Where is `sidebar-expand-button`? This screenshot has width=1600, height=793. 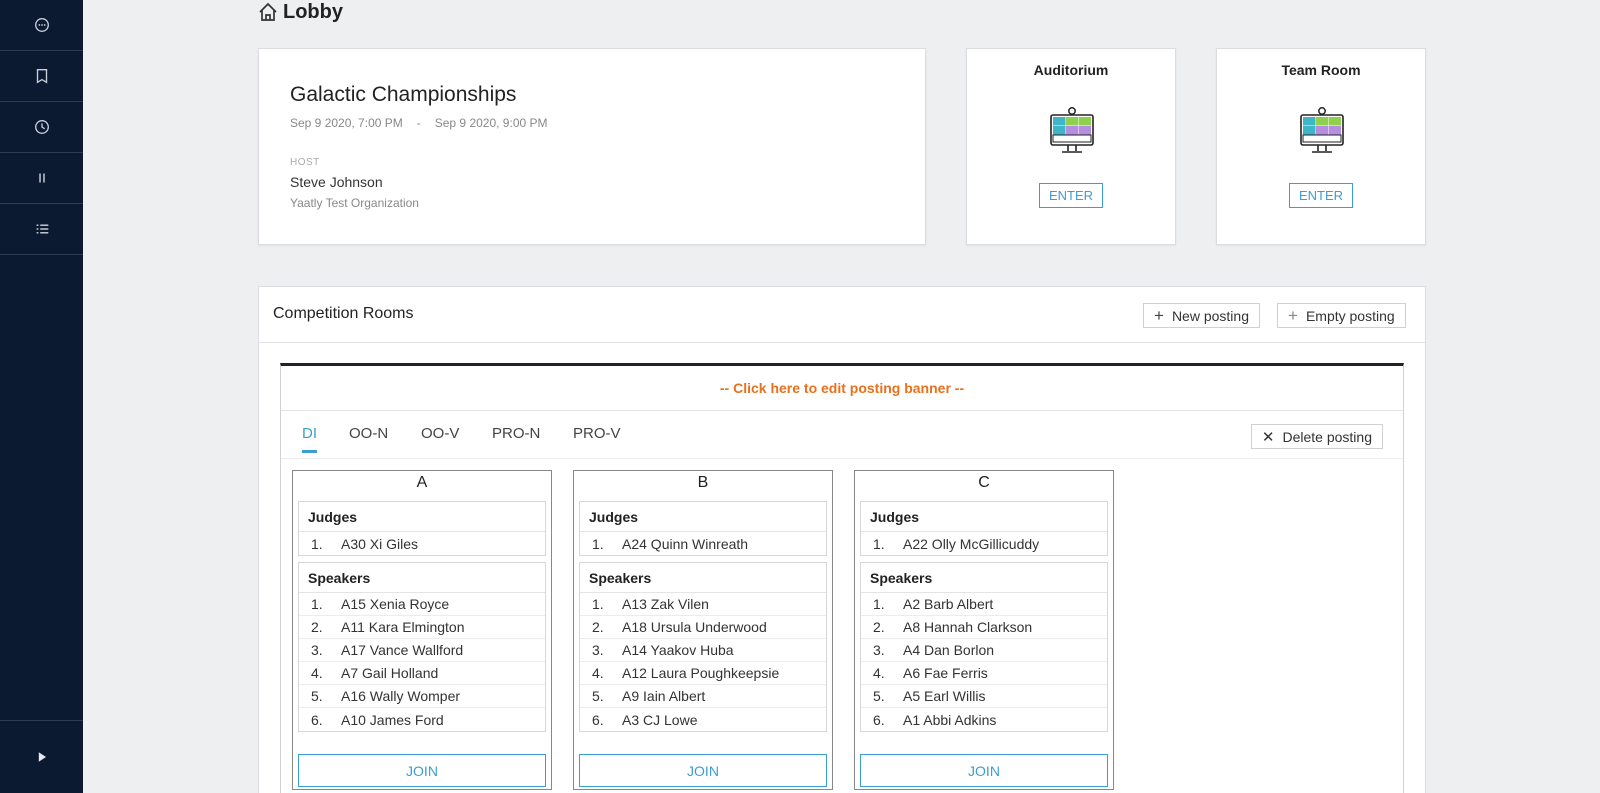 sidebar-expand-button is located at coordinates (41, 756).